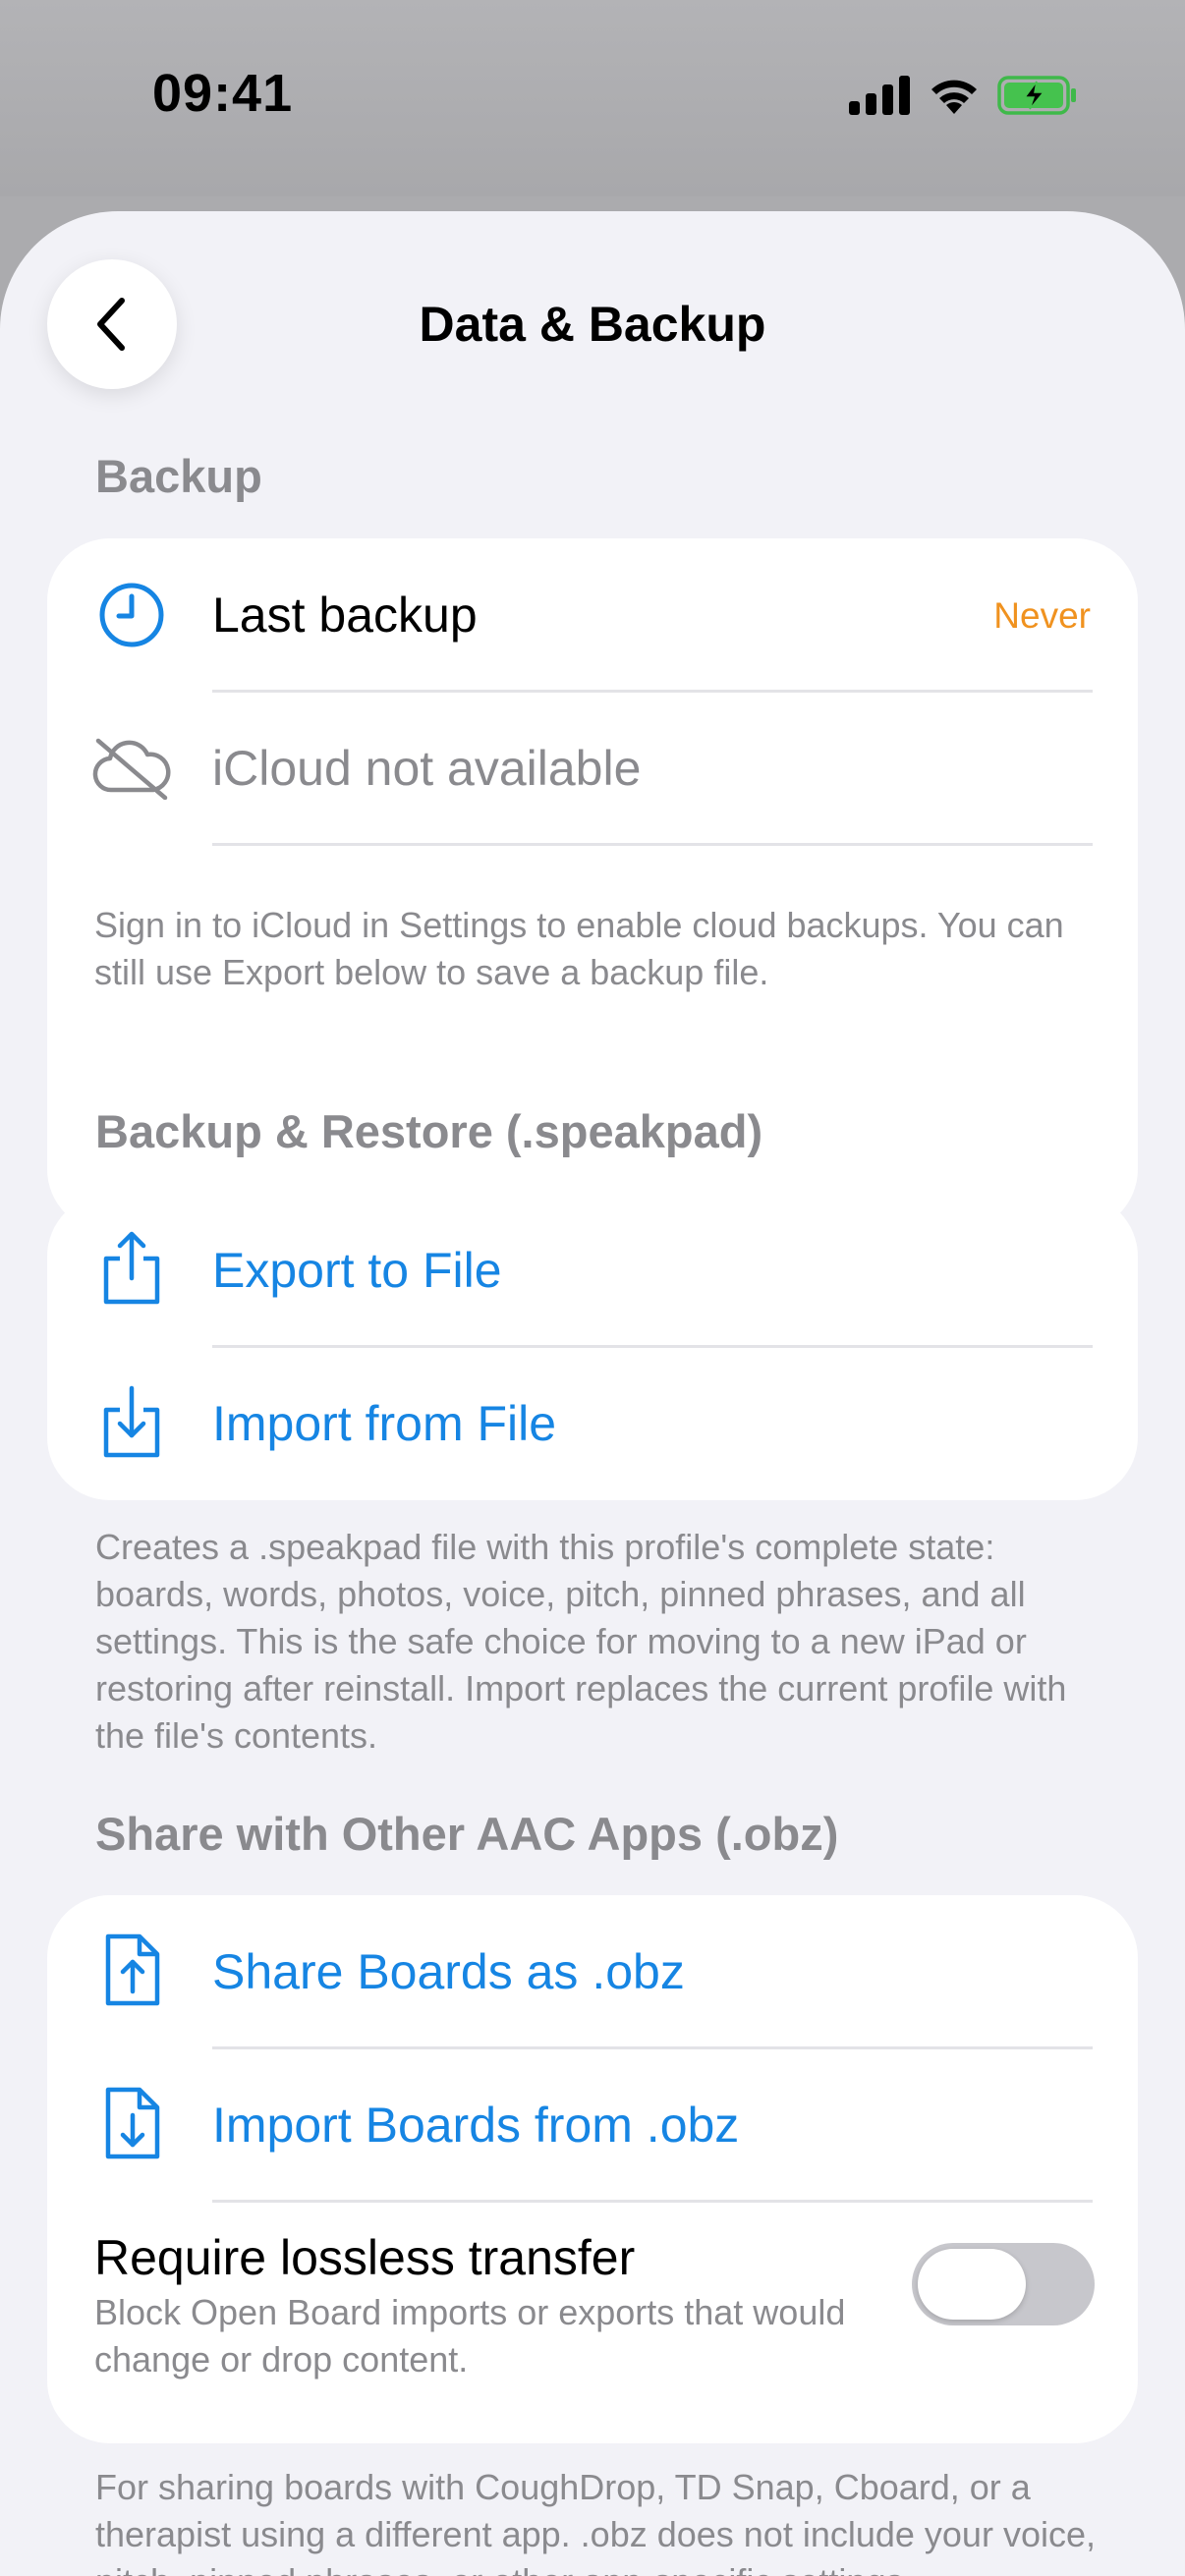 The image size is (1185, 2576). What do you see at coordinates (427, 768) in the screenshot?
I see `icloud-label: iCloud not available` at bounding box center [427, 768].